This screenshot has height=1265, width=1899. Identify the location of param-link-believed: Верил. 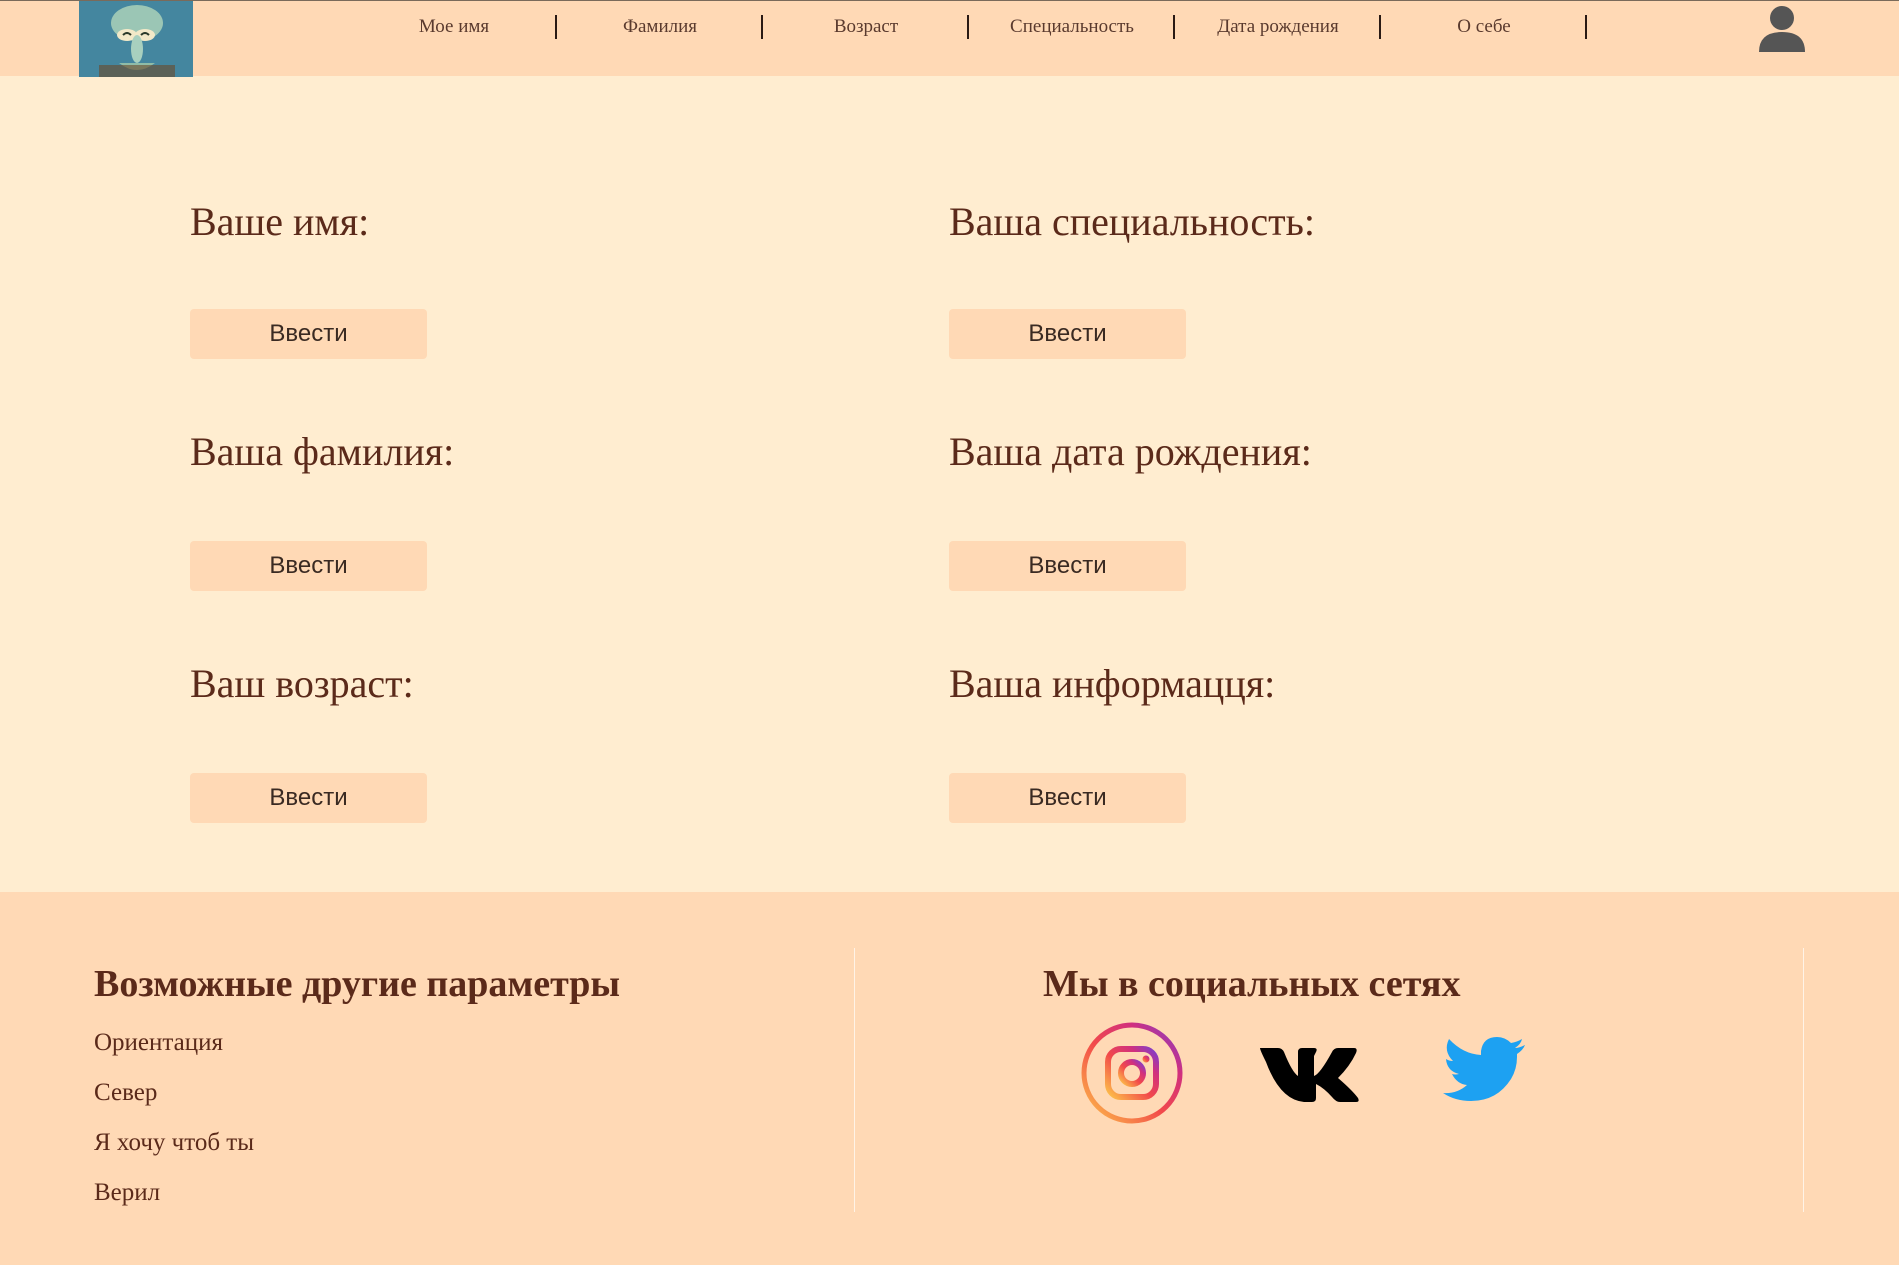
(127, 1193).